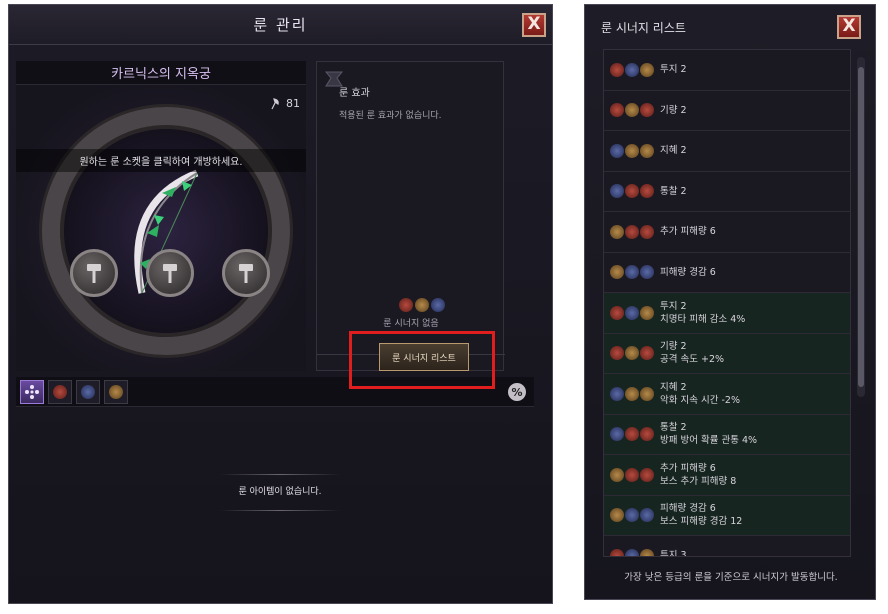 This screenshot has width=888, height=614. What do you see at coordinates (727, 353) in the screenshot?
I see `list-item: 기량 2 공격 속도 +2%` at bounding box center [727, 353].